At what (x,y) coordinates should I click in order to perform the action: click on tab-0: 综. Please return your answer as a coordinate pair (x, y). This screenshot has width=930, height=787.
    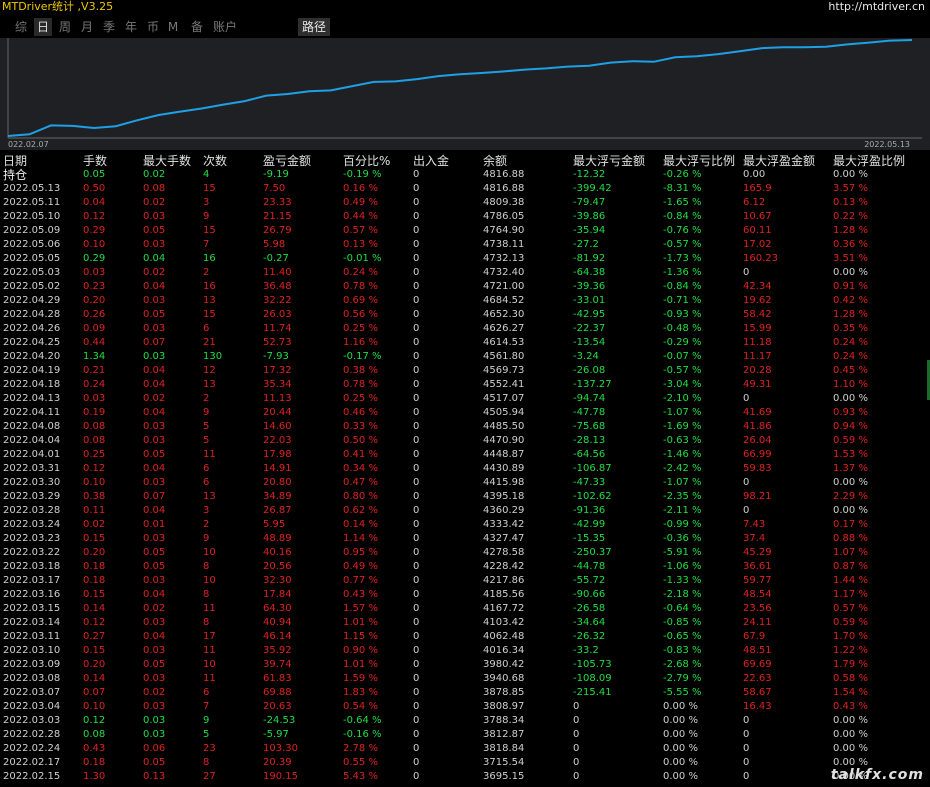
    Looking at the image, I should click on (21, 27).